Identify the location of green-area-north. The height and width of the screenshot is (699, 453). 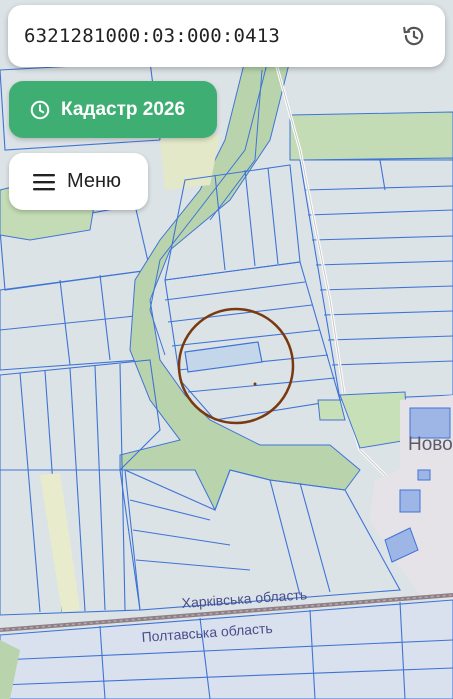
(371, 136).